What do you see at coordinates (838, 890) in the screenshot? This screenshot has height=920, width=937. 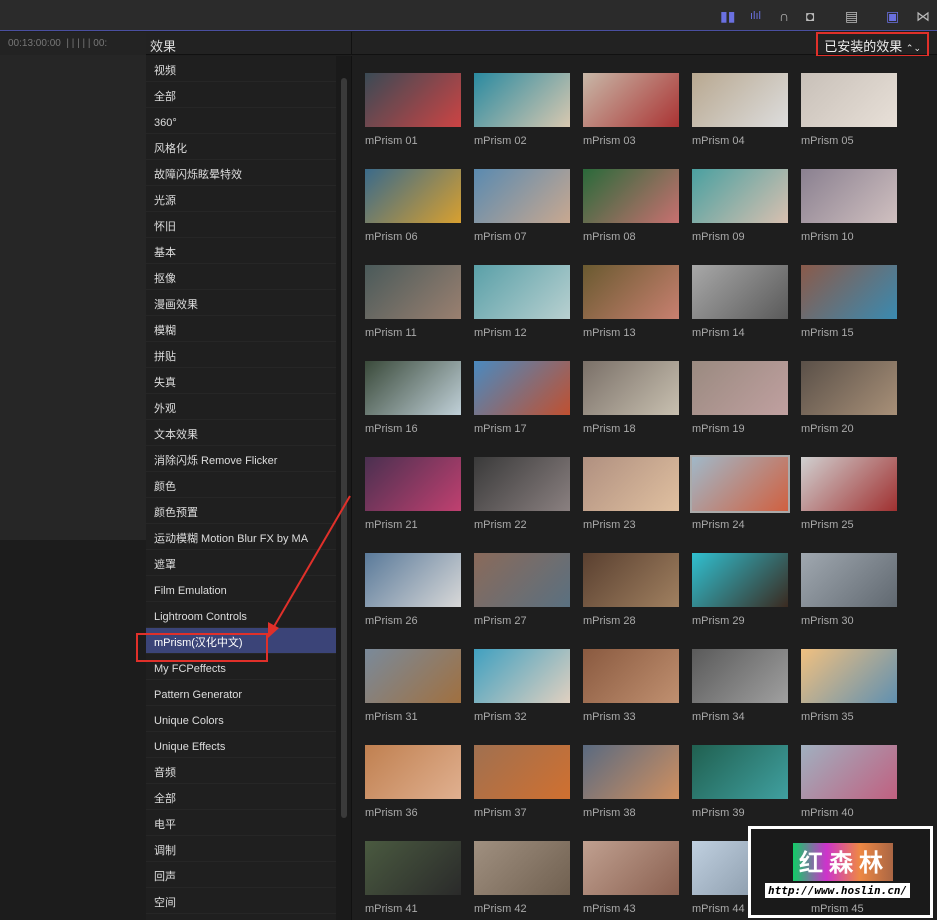 I see `watermark-url: http://www.hoslin.cn/` at bounding box center [838, 890].